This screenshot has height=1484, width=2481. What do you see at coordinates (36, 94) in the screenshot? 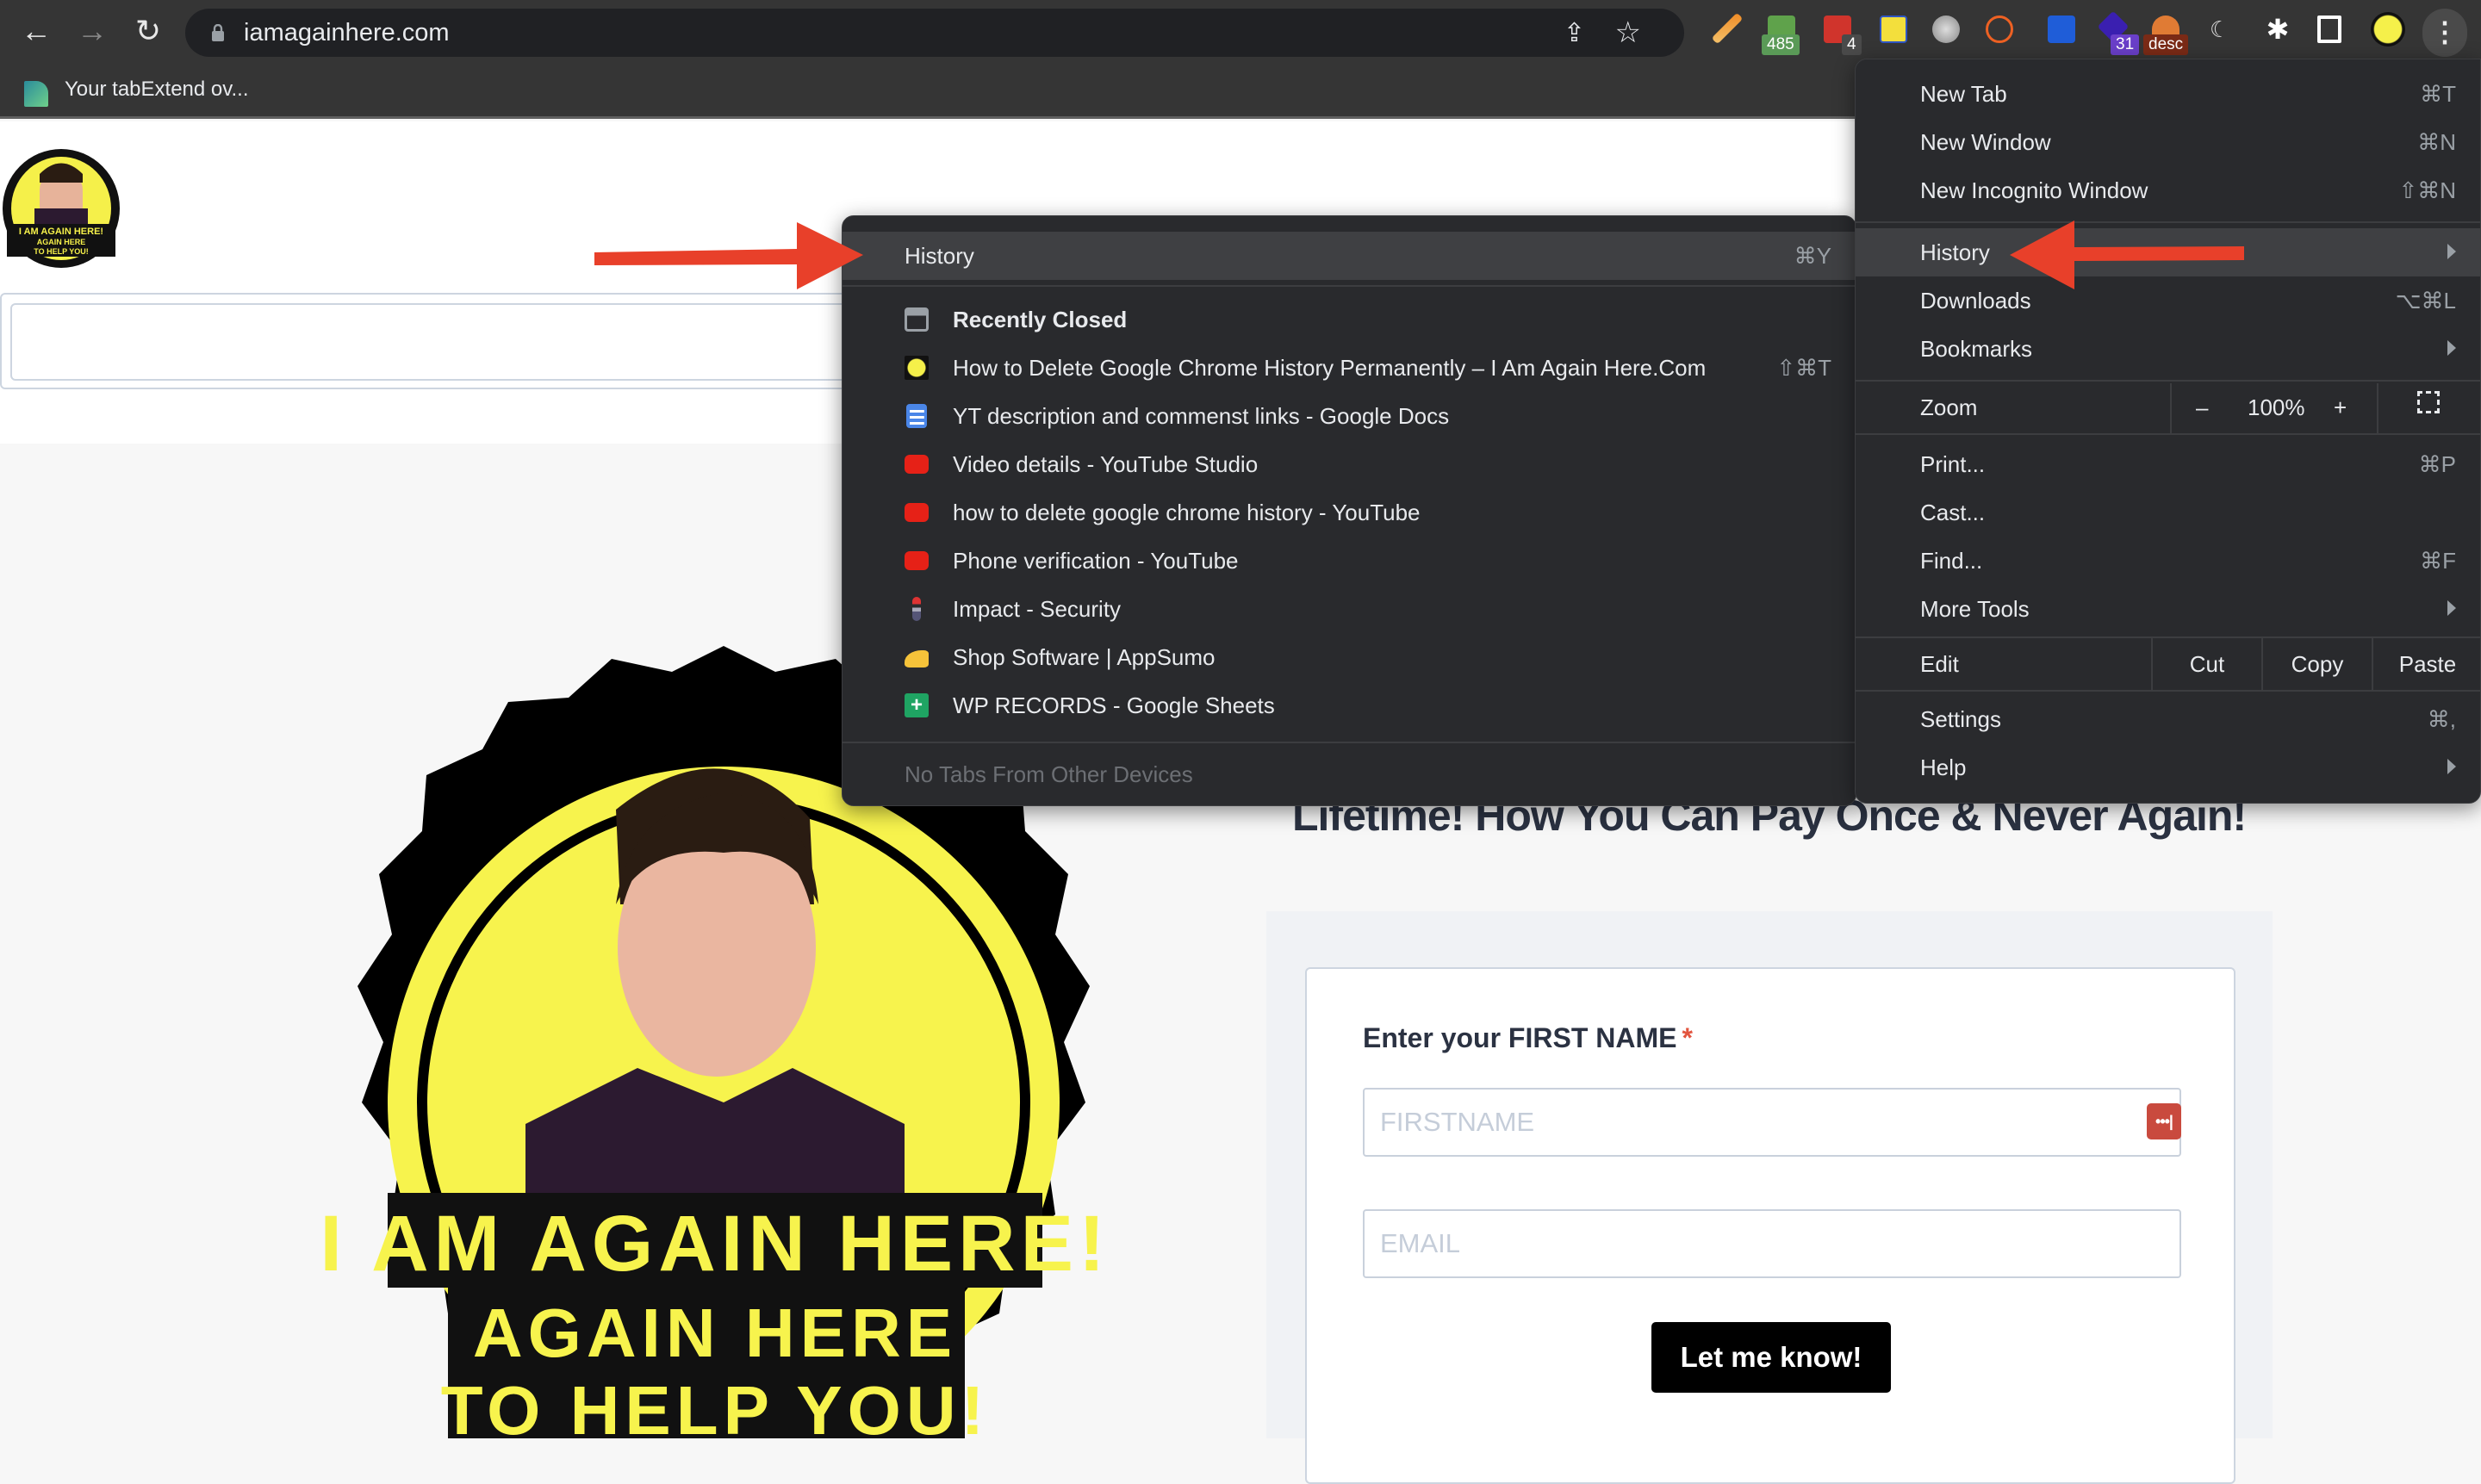
I see `tabextend-icon` at bounding box center [36, 94].